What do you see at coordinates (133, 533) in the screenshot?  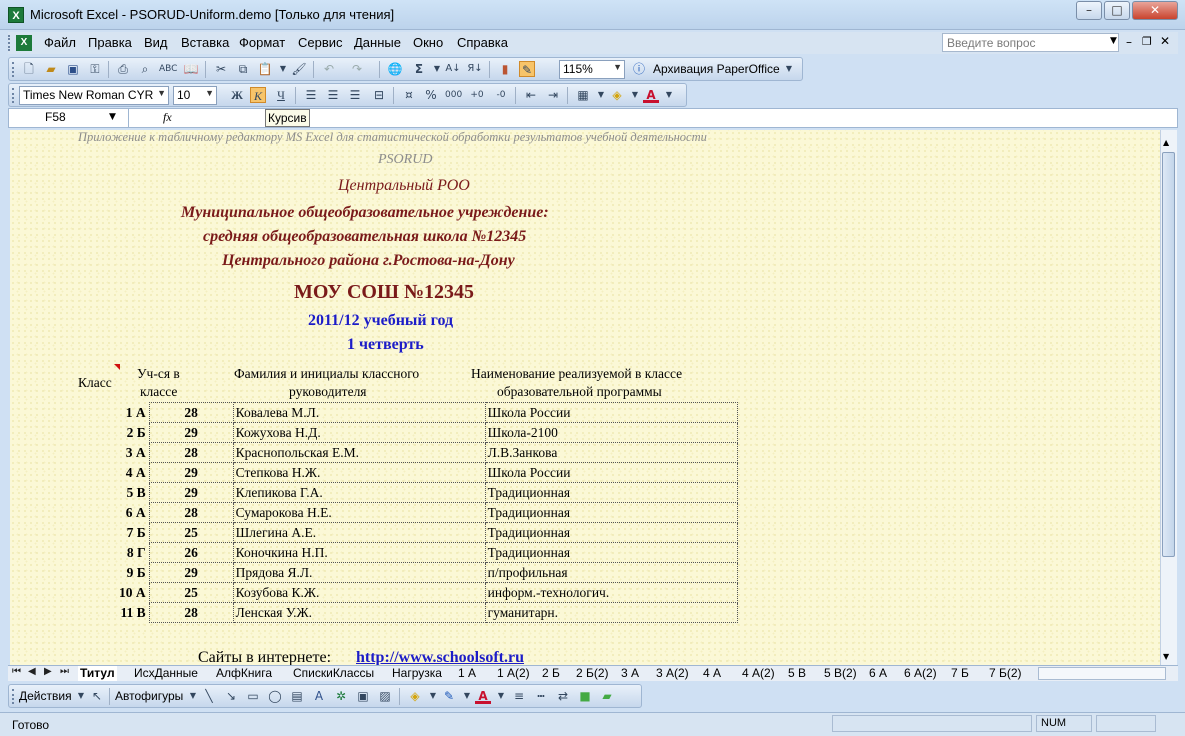 I see `class-cell: 7 Б` at bounding box center [133, 533].